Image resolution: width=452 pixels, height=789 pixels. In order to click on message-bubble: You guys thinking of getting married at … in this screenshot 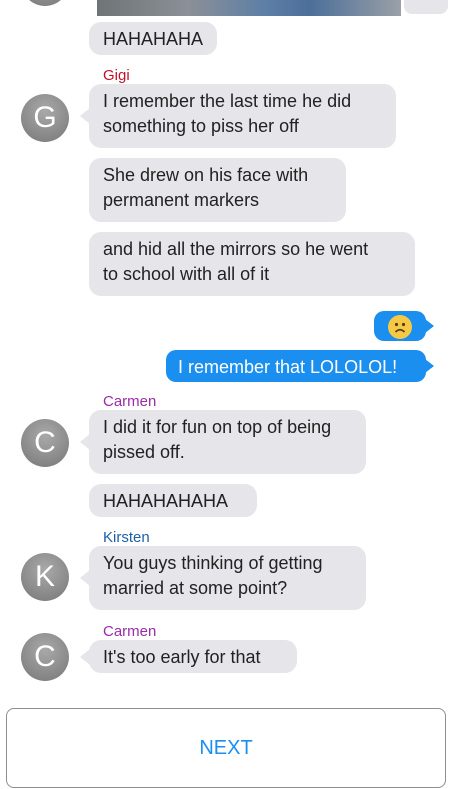, I will do `click(223, 578)`.